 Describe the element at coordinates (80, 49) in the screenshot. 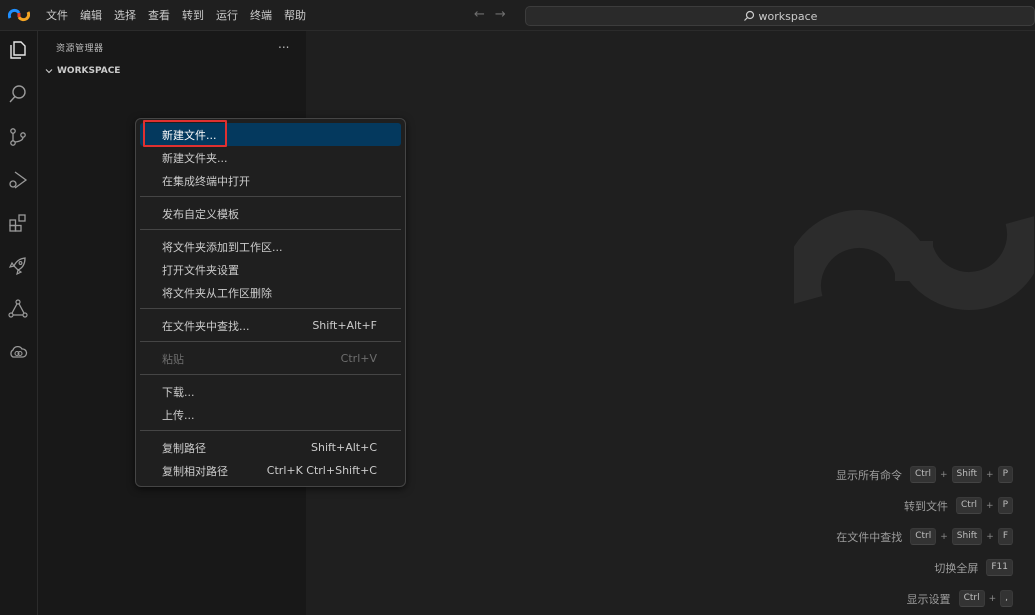

I see `sidebar-title: 资源管理器` at that location.